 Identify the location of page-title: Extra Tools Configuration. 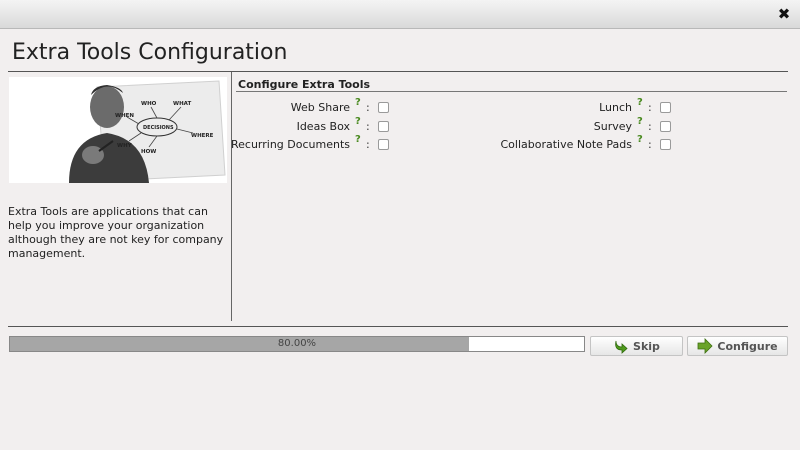
(150, 52).